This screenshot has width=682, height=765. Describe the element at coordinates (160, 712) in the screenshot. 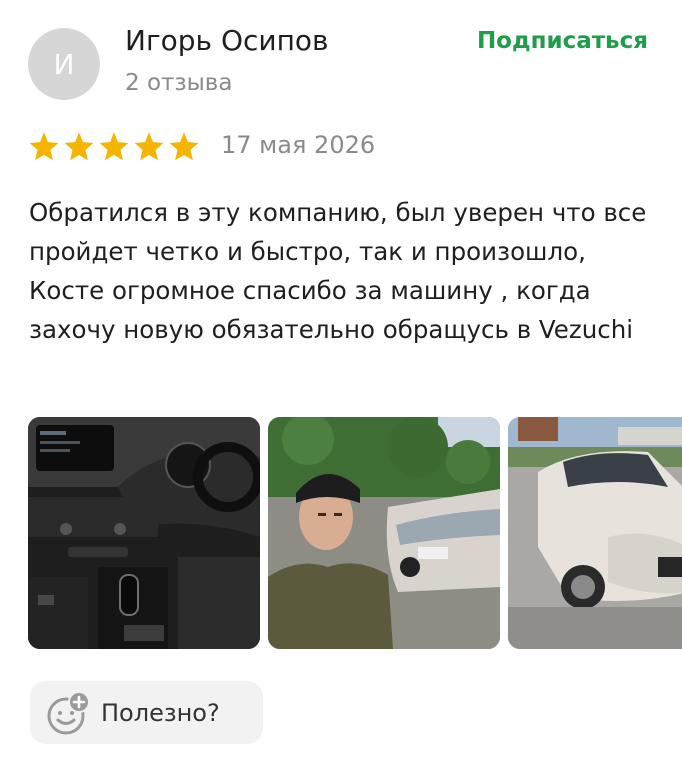

I see `useful-label: Полезно?` at that location.